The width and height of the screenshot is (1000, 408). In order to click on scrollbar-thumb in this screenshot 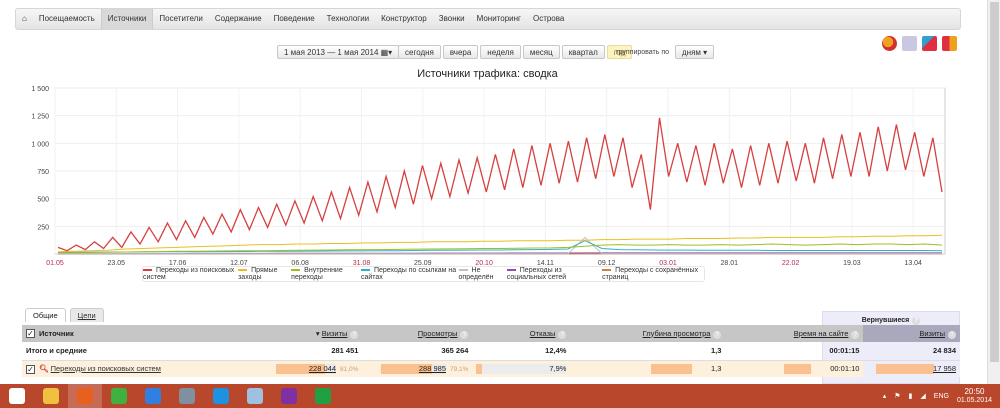, I will do `click(994, 182)`.